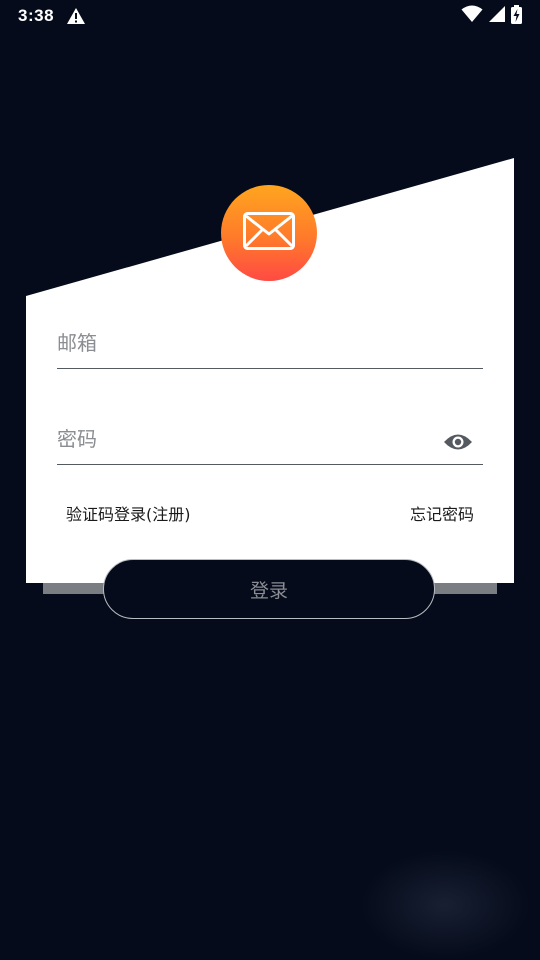 The image size is (540, 960). I want to click on wifi-icon, so click(472, 16).